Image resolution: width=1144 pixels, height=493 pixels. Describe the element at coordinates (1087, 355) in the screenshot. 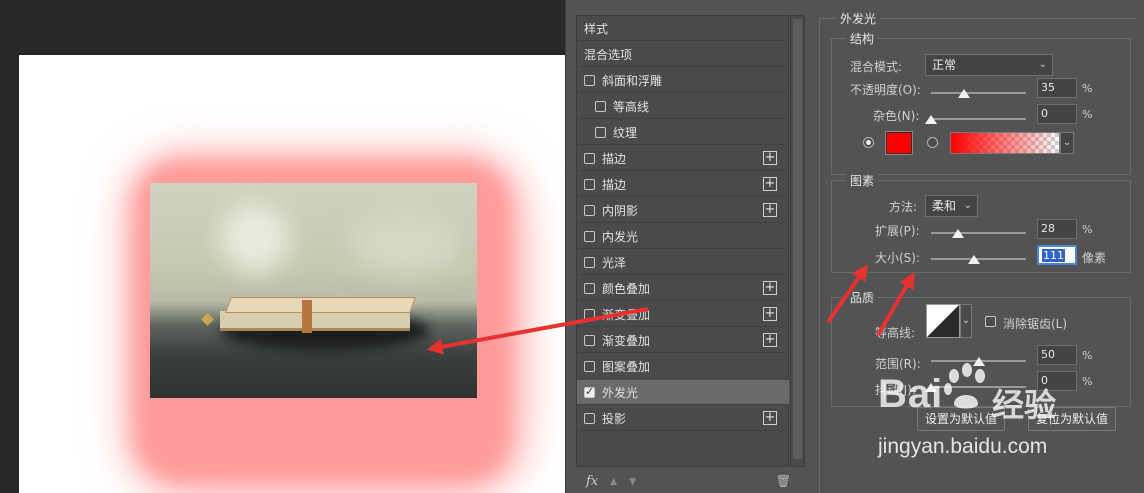

I see `range-unit: %` at that location.